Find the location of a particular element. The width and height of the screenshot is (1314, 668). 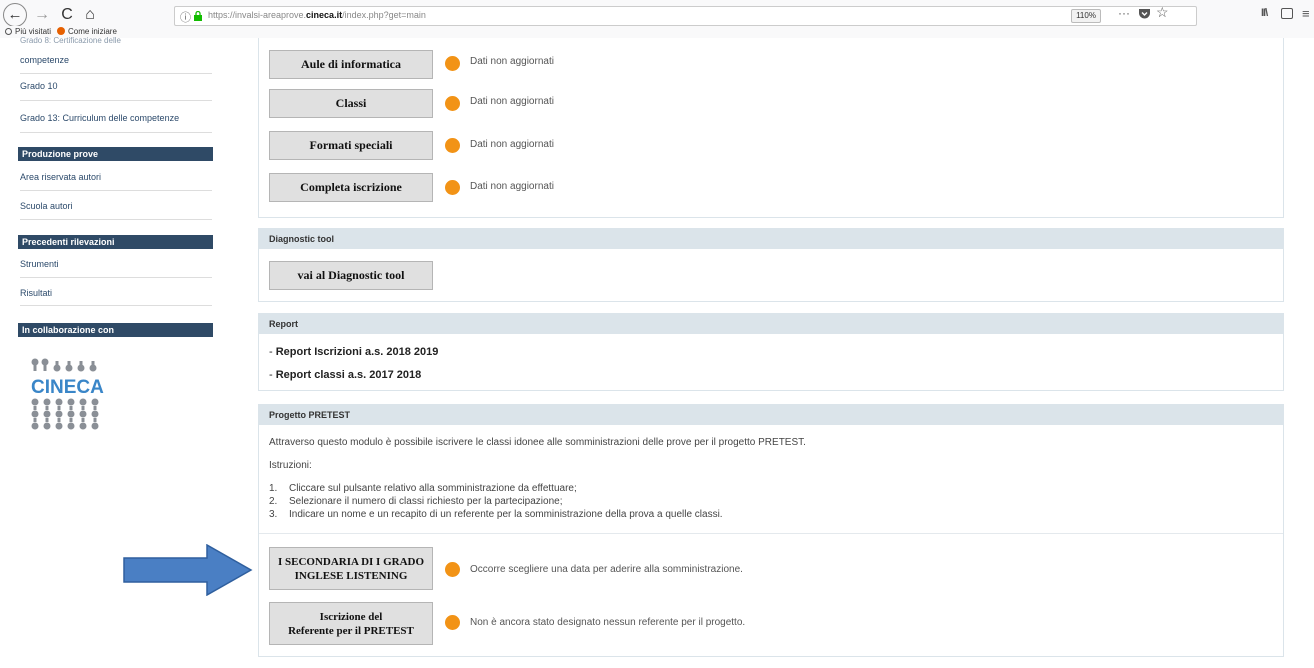

firefox-icon is located at coordinates (61, 31).